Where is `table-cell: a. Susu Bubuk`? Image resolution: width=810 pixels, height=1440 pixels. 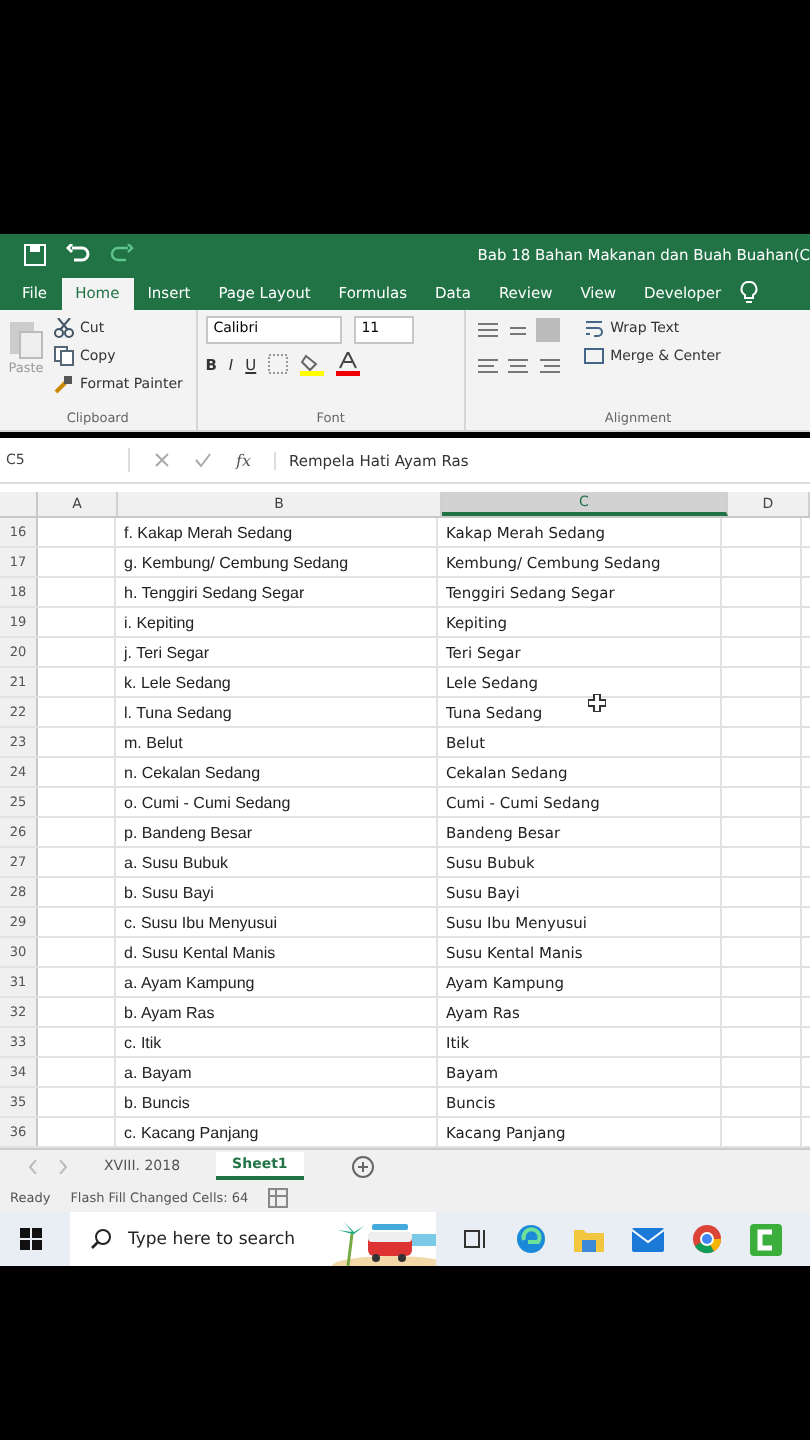
table-cell: a. Susu Bubuk is located at coordinates (277, 862).